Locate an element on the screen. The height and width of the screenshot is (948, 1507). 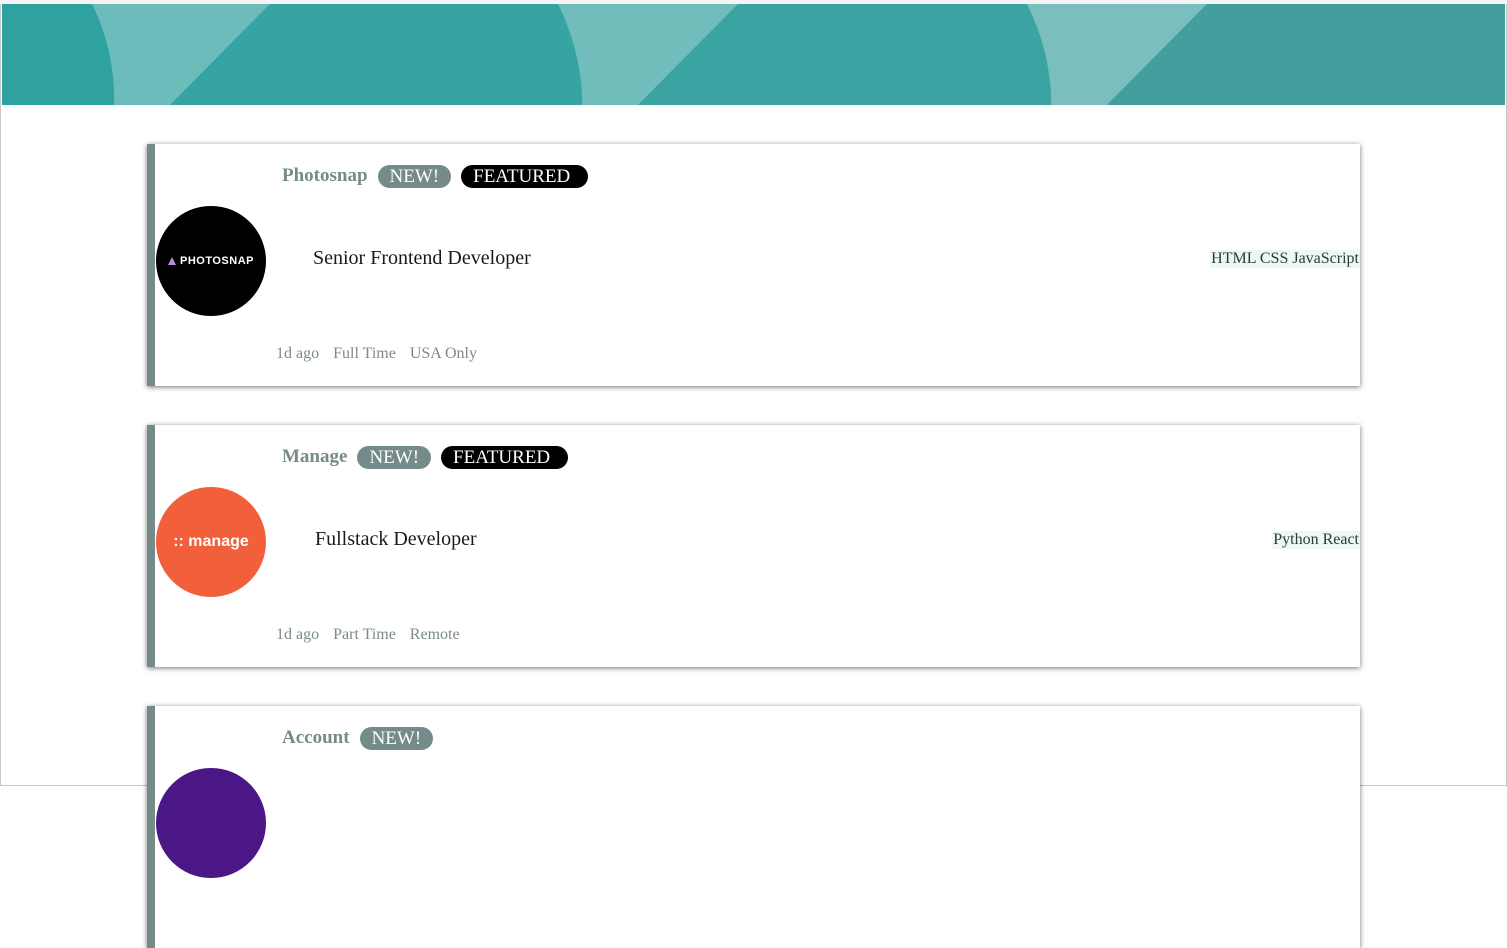
job-meta: 1d ago Part Time Remote is located at coordinates (373, 635).